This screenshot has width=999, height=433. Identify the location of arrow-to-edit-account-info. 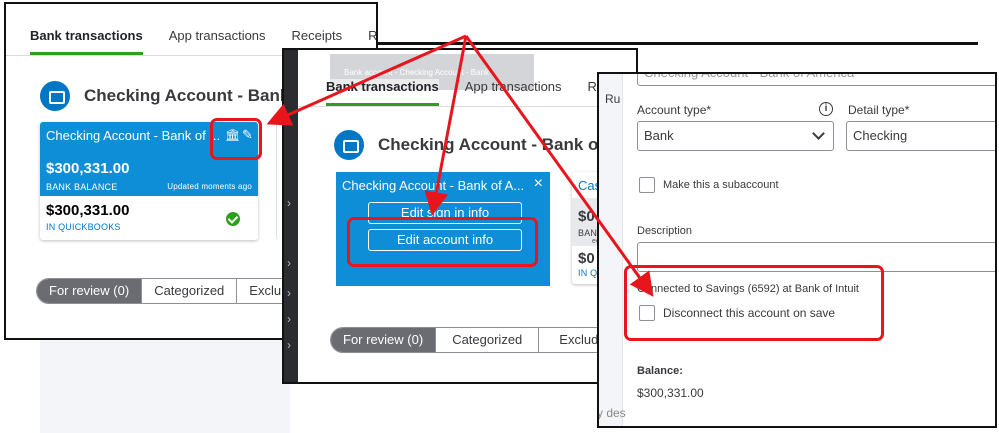
(446, 125).